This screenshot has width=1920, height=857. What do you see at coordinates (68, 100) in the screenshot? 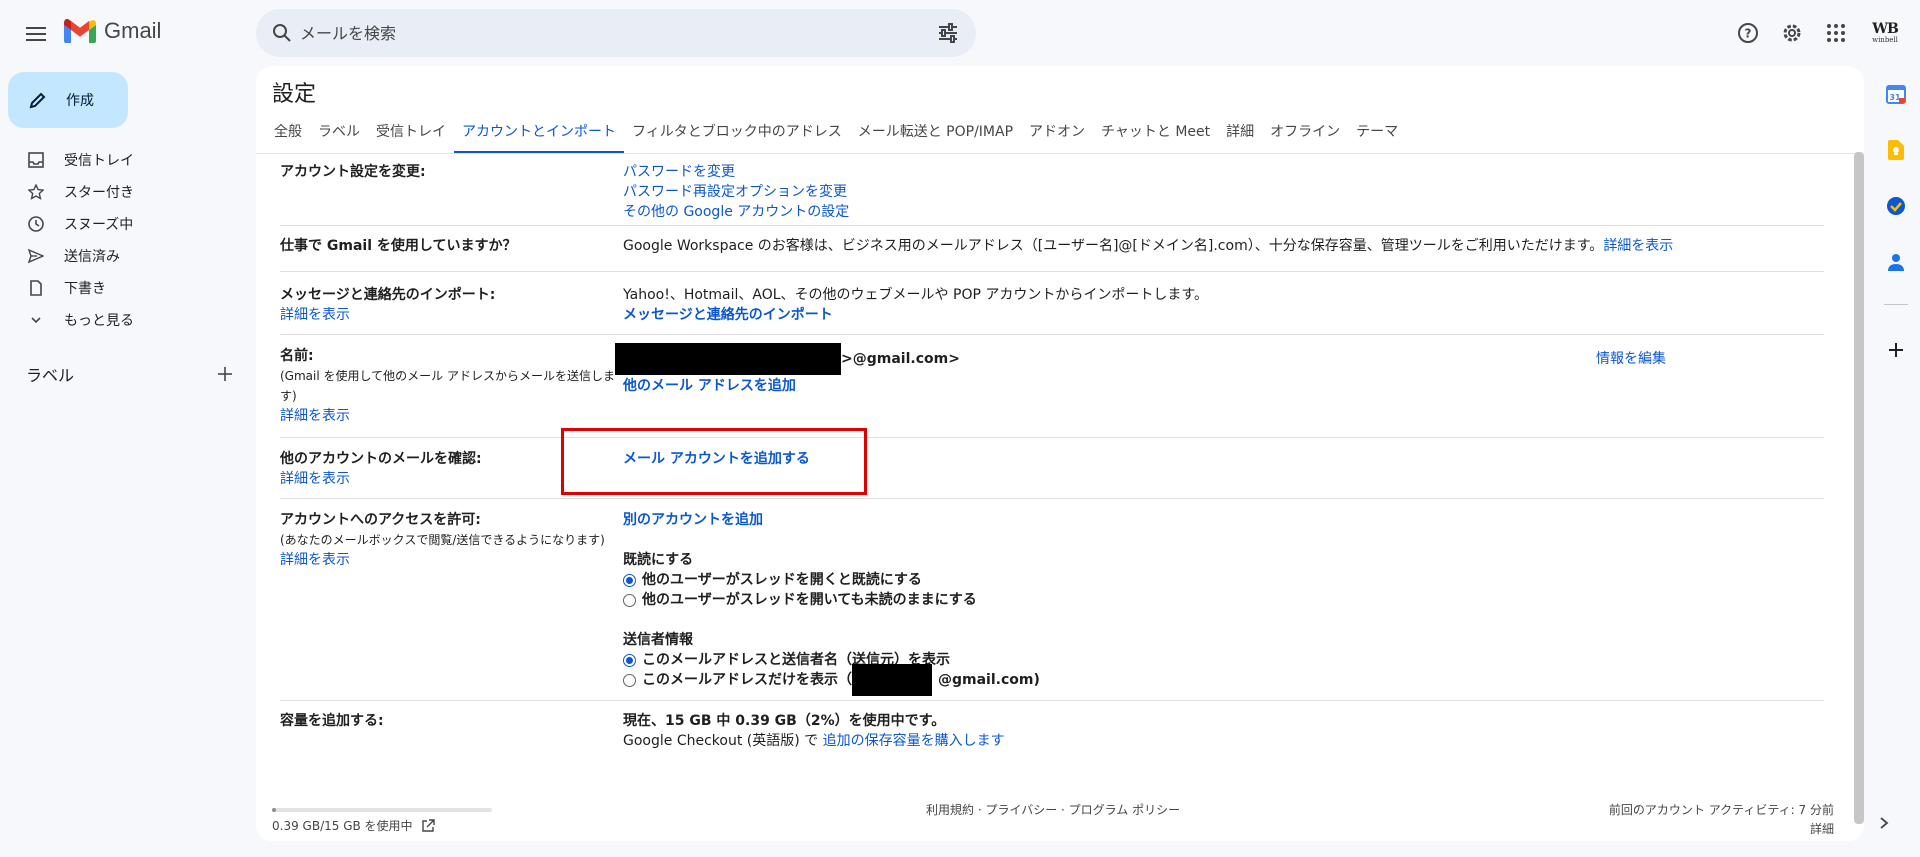
I see `compose-button: 作成` at bounding box center [68, 100].